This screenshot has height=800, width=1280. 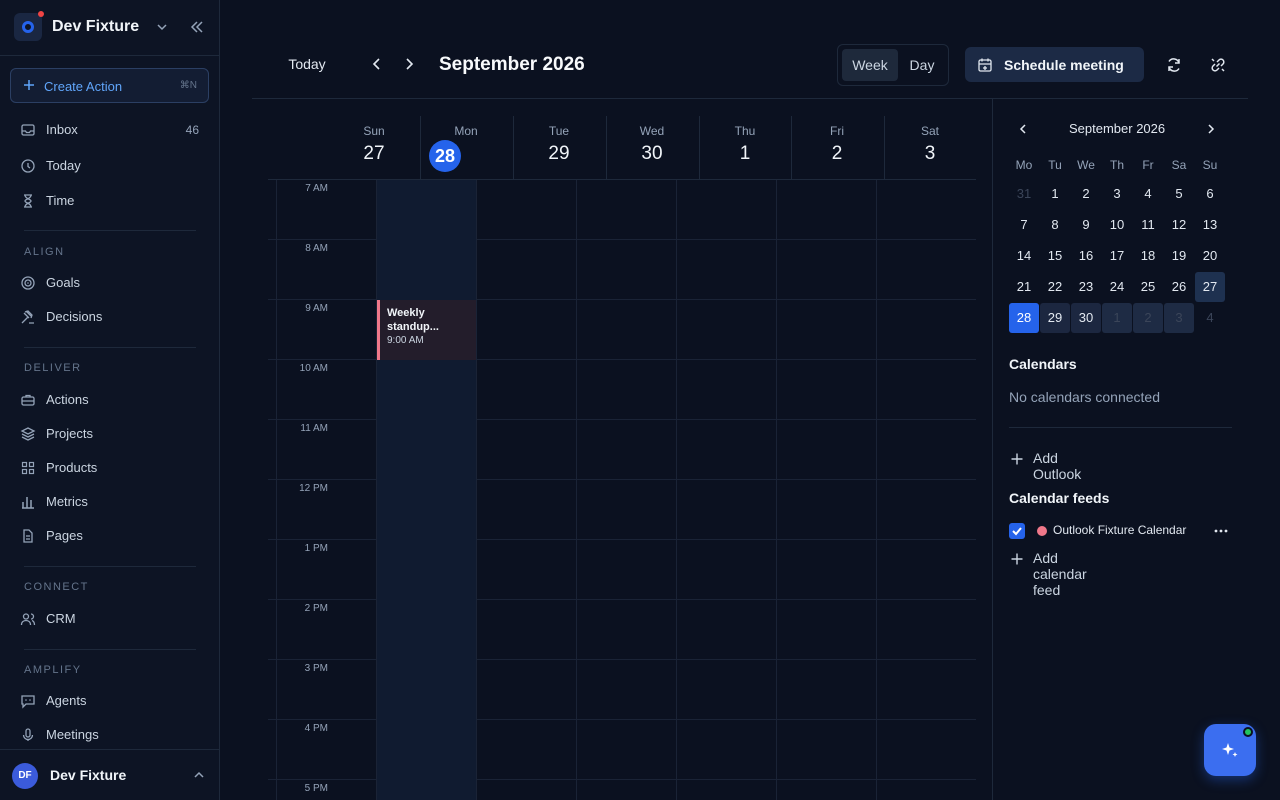 I want to click on mini-calendar-day: 29, so click(x=1055, y=318).